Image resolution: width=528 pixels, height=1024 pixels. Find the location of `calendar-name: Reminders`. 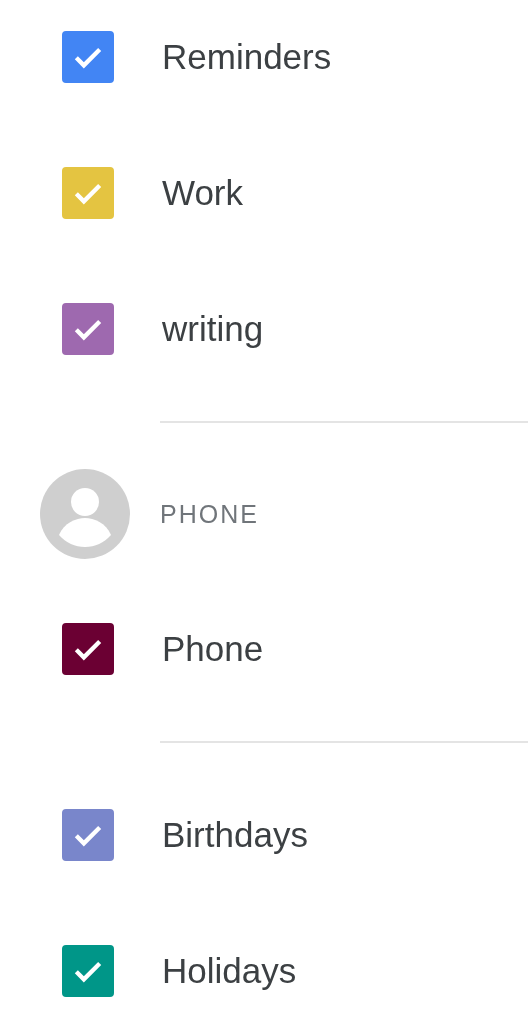

calendar-name: Reminders is located at coordinates (247, 57).